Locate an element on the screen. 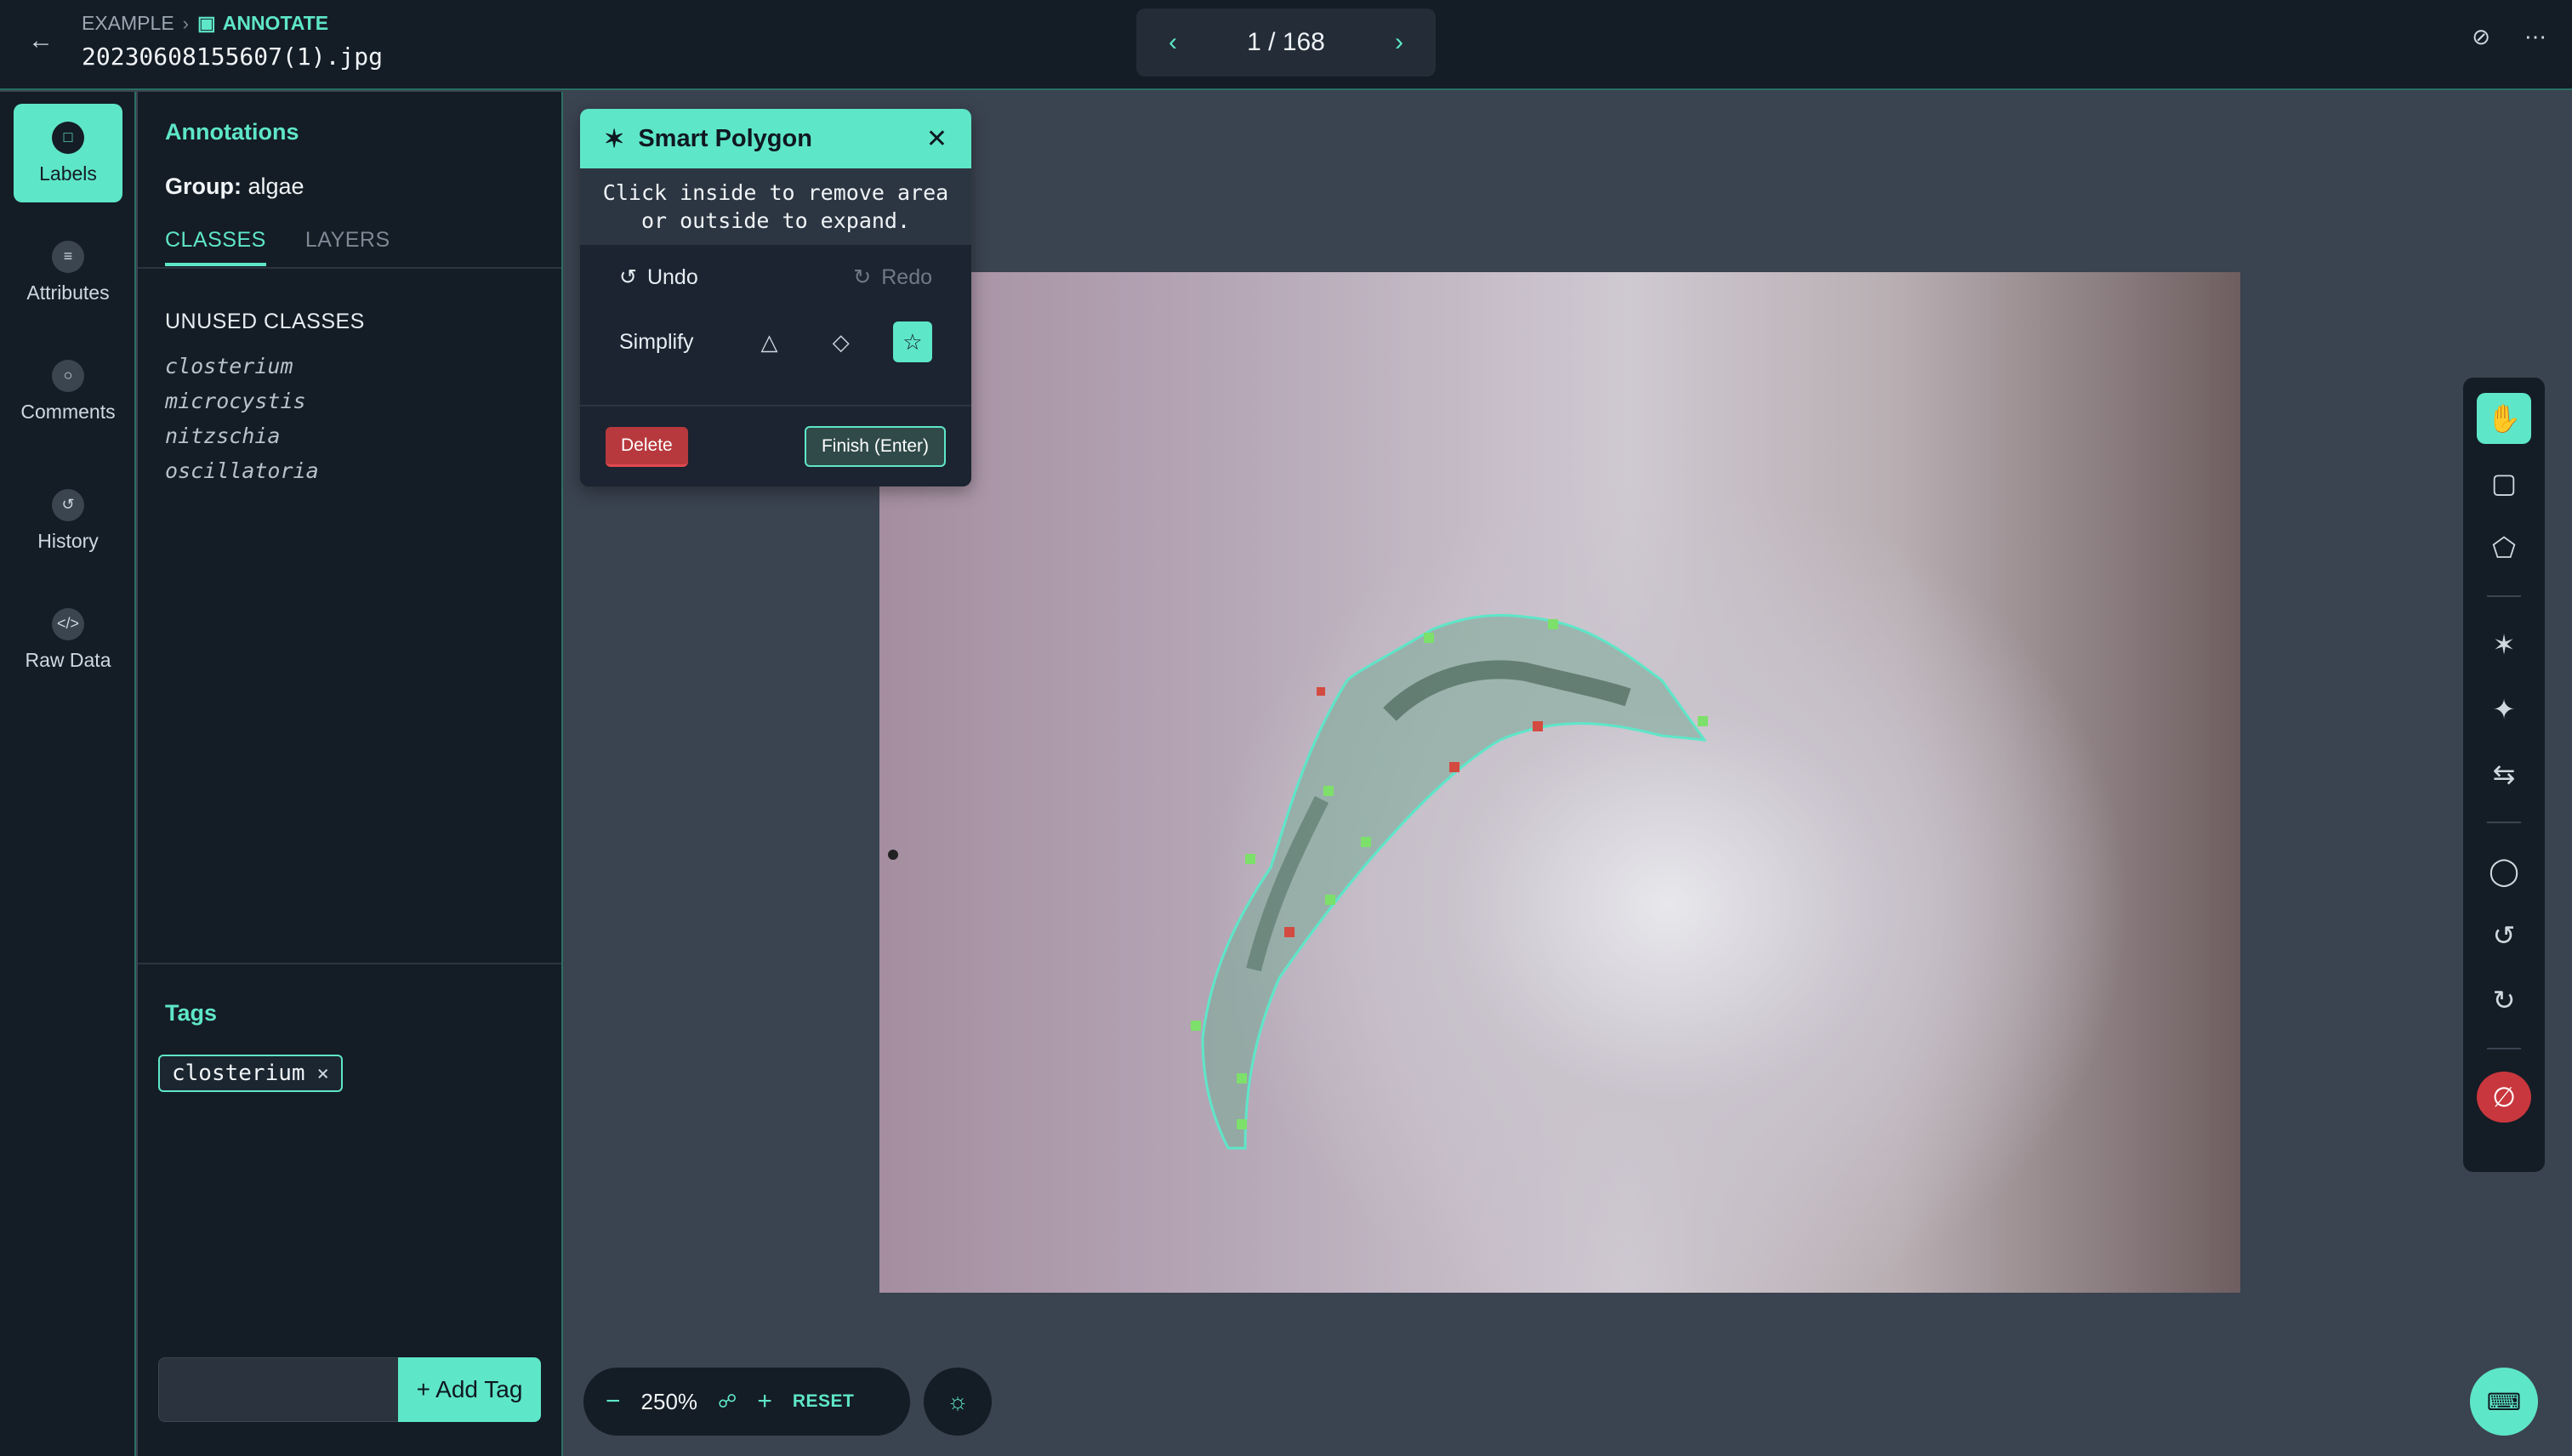 Image resolution: width=2572 pixels, height=1456 pixels. breadcrumb-mode: ▣ ANNOTATE is located at coordinates (263, 23).